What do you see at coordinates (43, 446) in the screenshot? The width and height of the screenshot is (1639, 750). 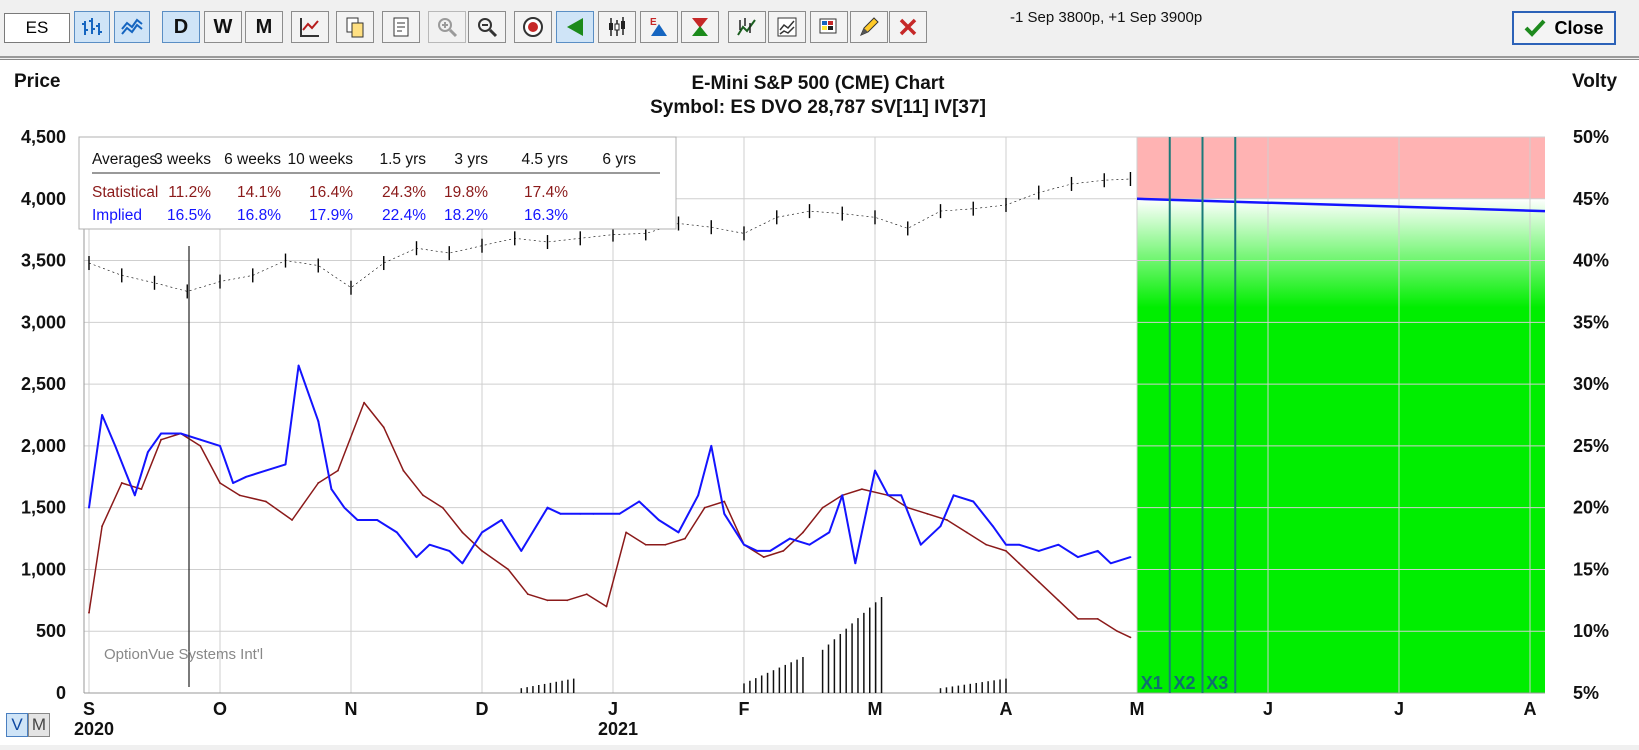 I see `left-tick-label: 2,000` at bounding box center [43, 446].